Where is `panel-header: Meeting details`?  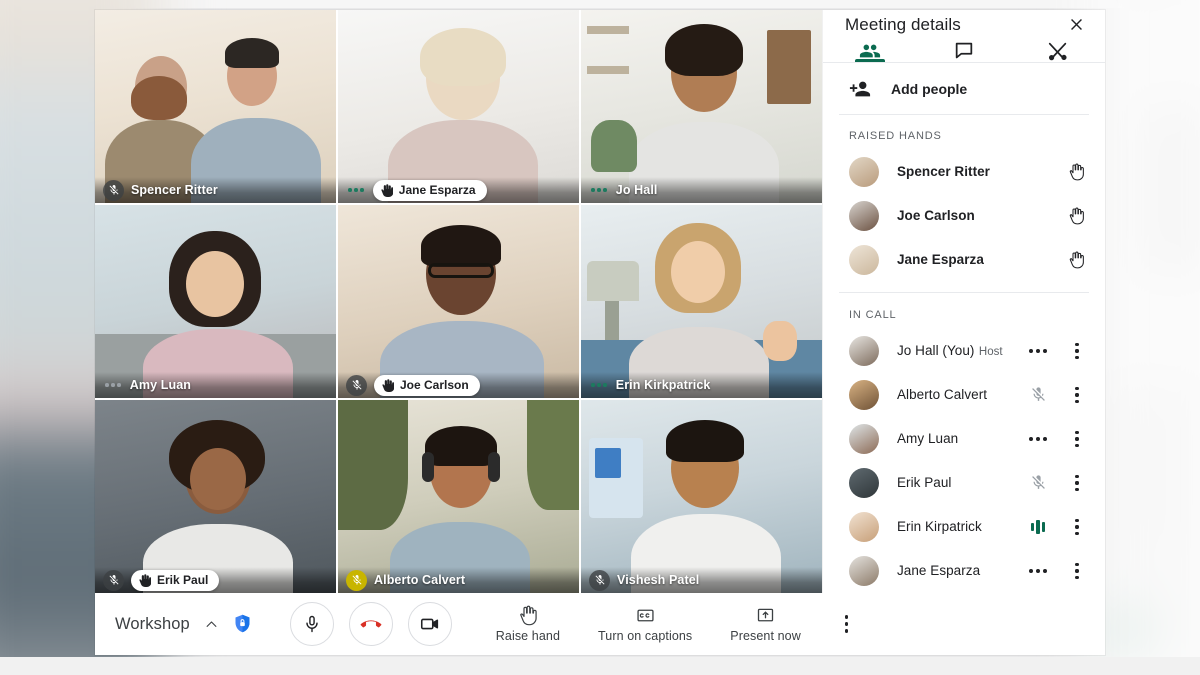
panel-header: Meeting details is located at coordinates (964, 25).